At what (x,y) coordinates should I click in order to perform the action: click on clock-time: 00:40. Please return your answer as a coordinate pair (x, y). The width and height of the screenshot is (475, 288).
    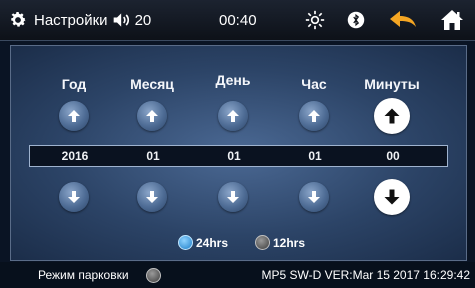
    Looking at the image, I should click on (238, 20).